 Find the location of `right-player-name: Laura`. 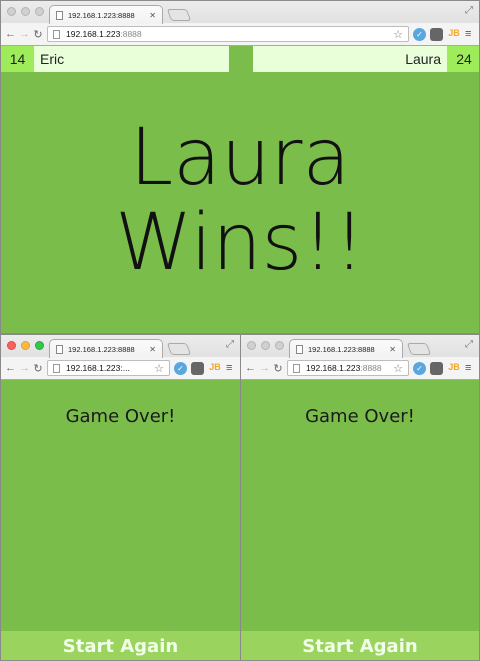

right-player-name: Laura is located at coordinates (350, 59).